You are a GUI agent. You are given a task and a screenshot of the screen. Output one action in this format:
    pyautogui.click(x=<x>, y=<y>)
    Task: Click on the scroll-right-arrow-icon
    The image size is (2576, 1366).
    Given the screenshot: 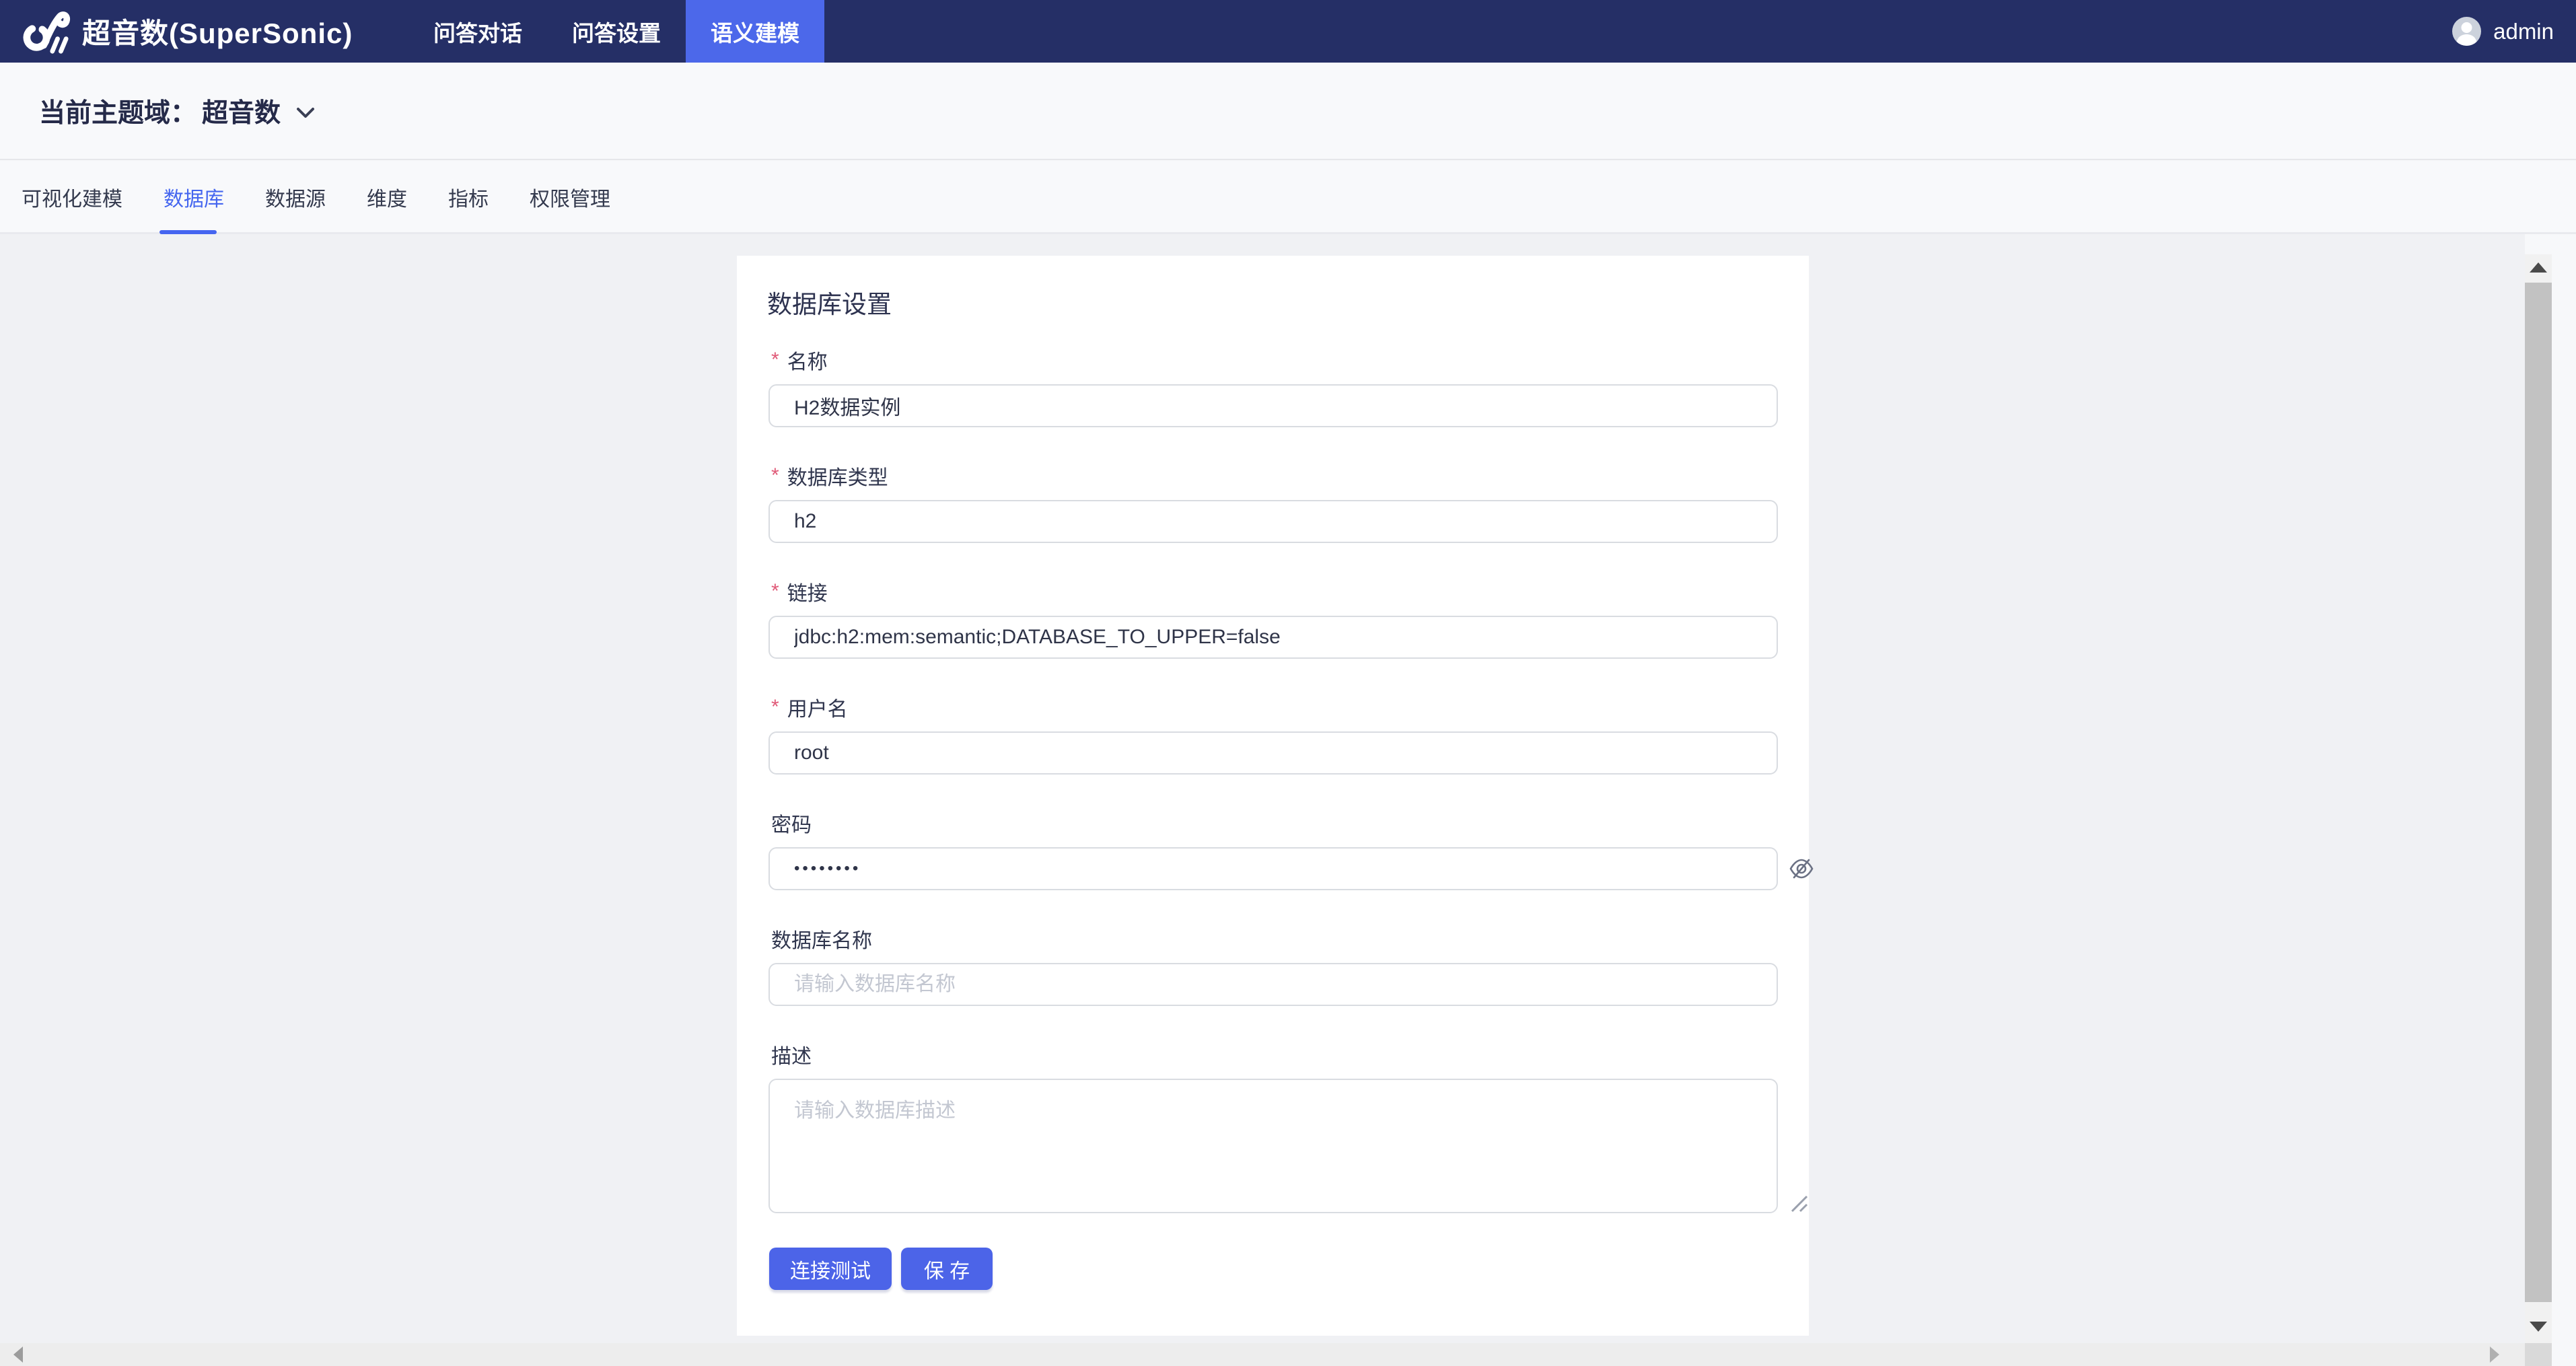 What is the action you would take?
    pyautogui.click(x=2494, y=1354)
    